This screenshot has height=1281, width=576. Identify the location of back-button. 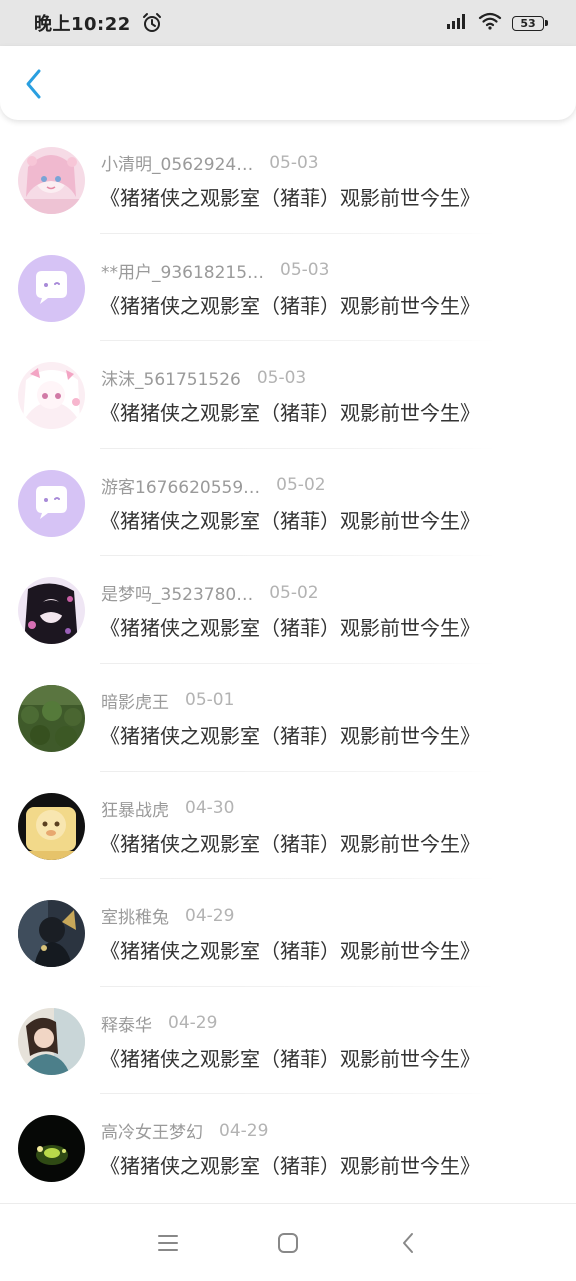
(33, 84).